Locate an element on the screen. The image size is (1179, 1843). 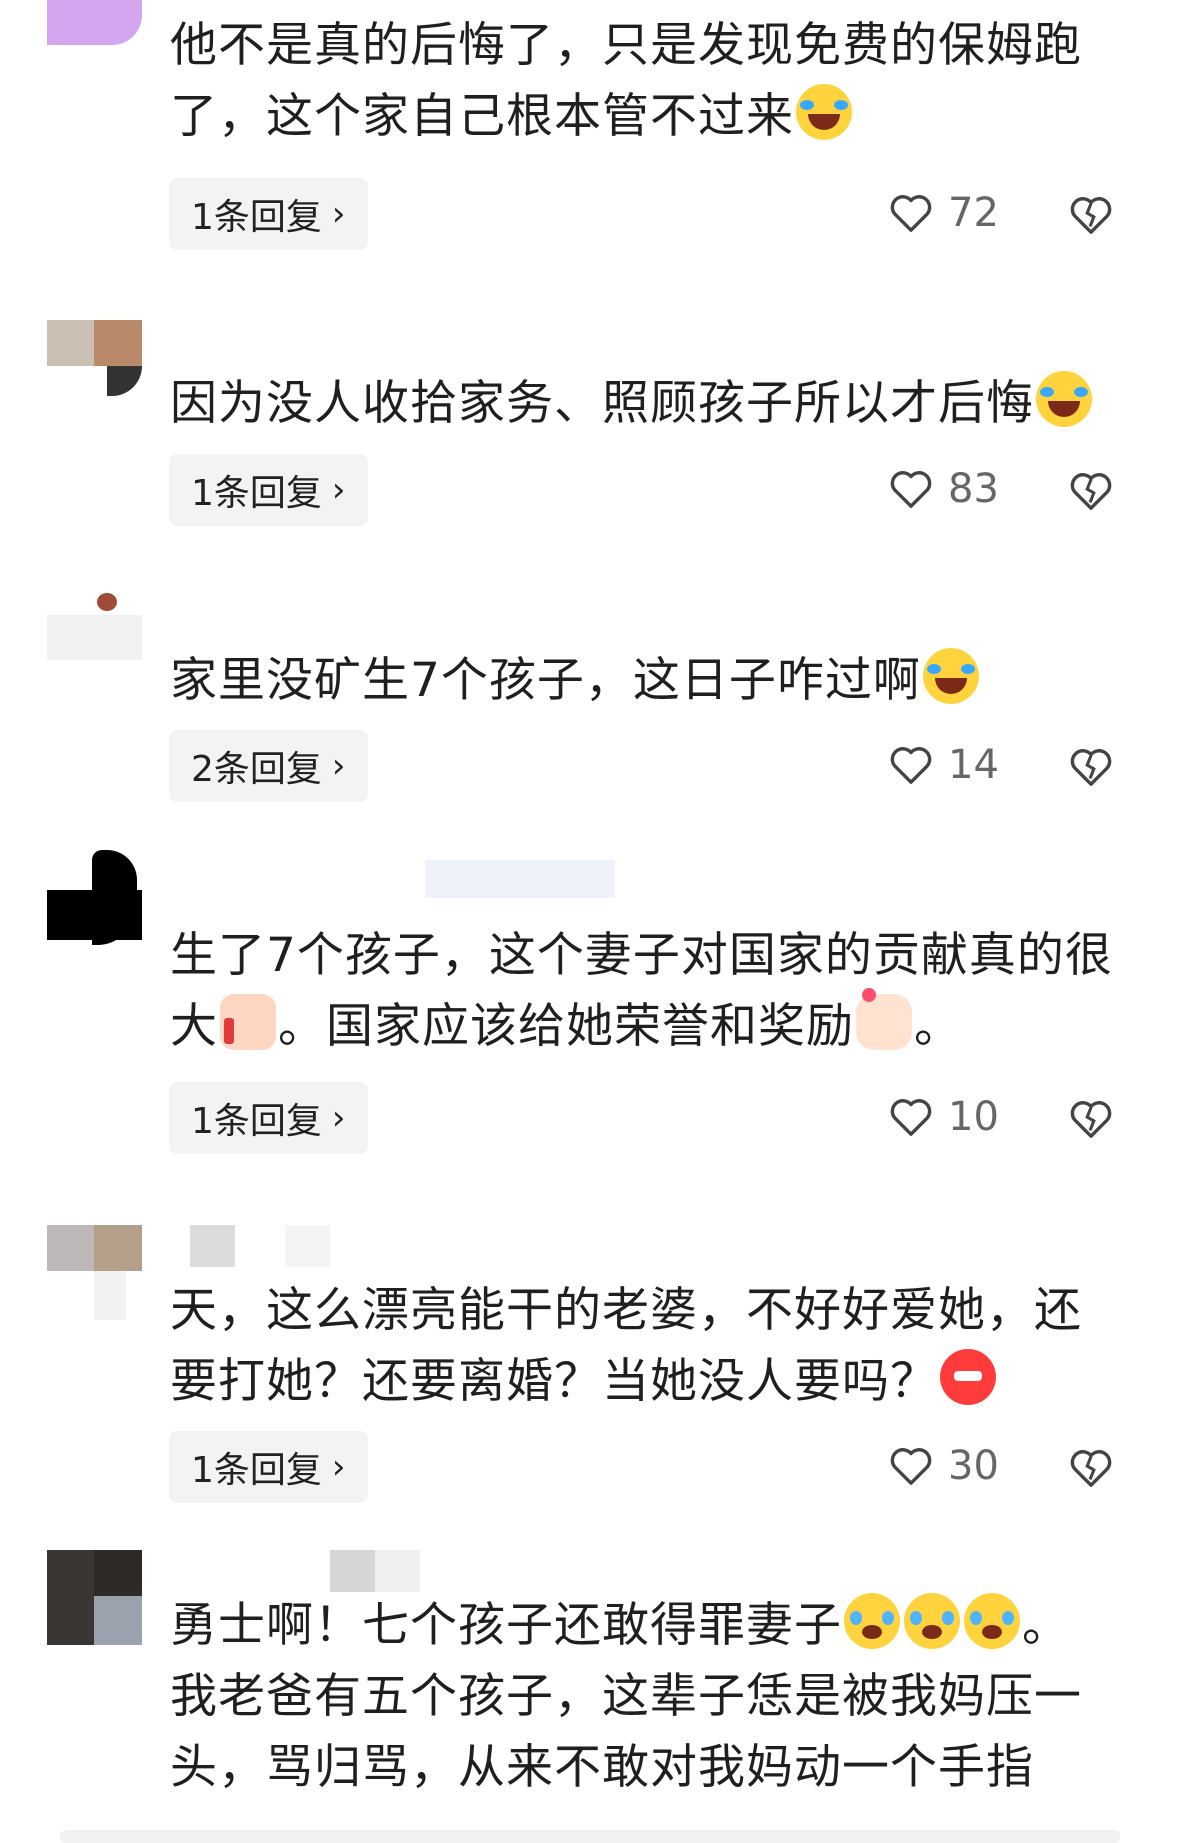
like-button: 30 is located at coordinates (943, 1466).